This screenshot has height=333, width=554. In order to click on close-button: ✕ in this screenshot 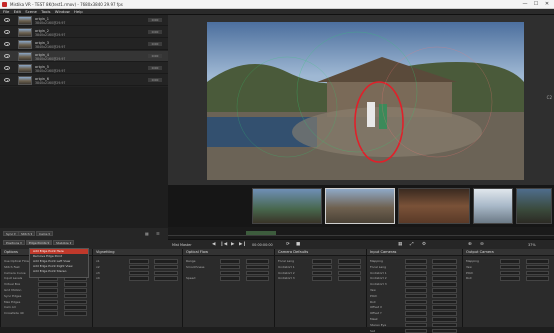, I will do `click(547, 4)`.